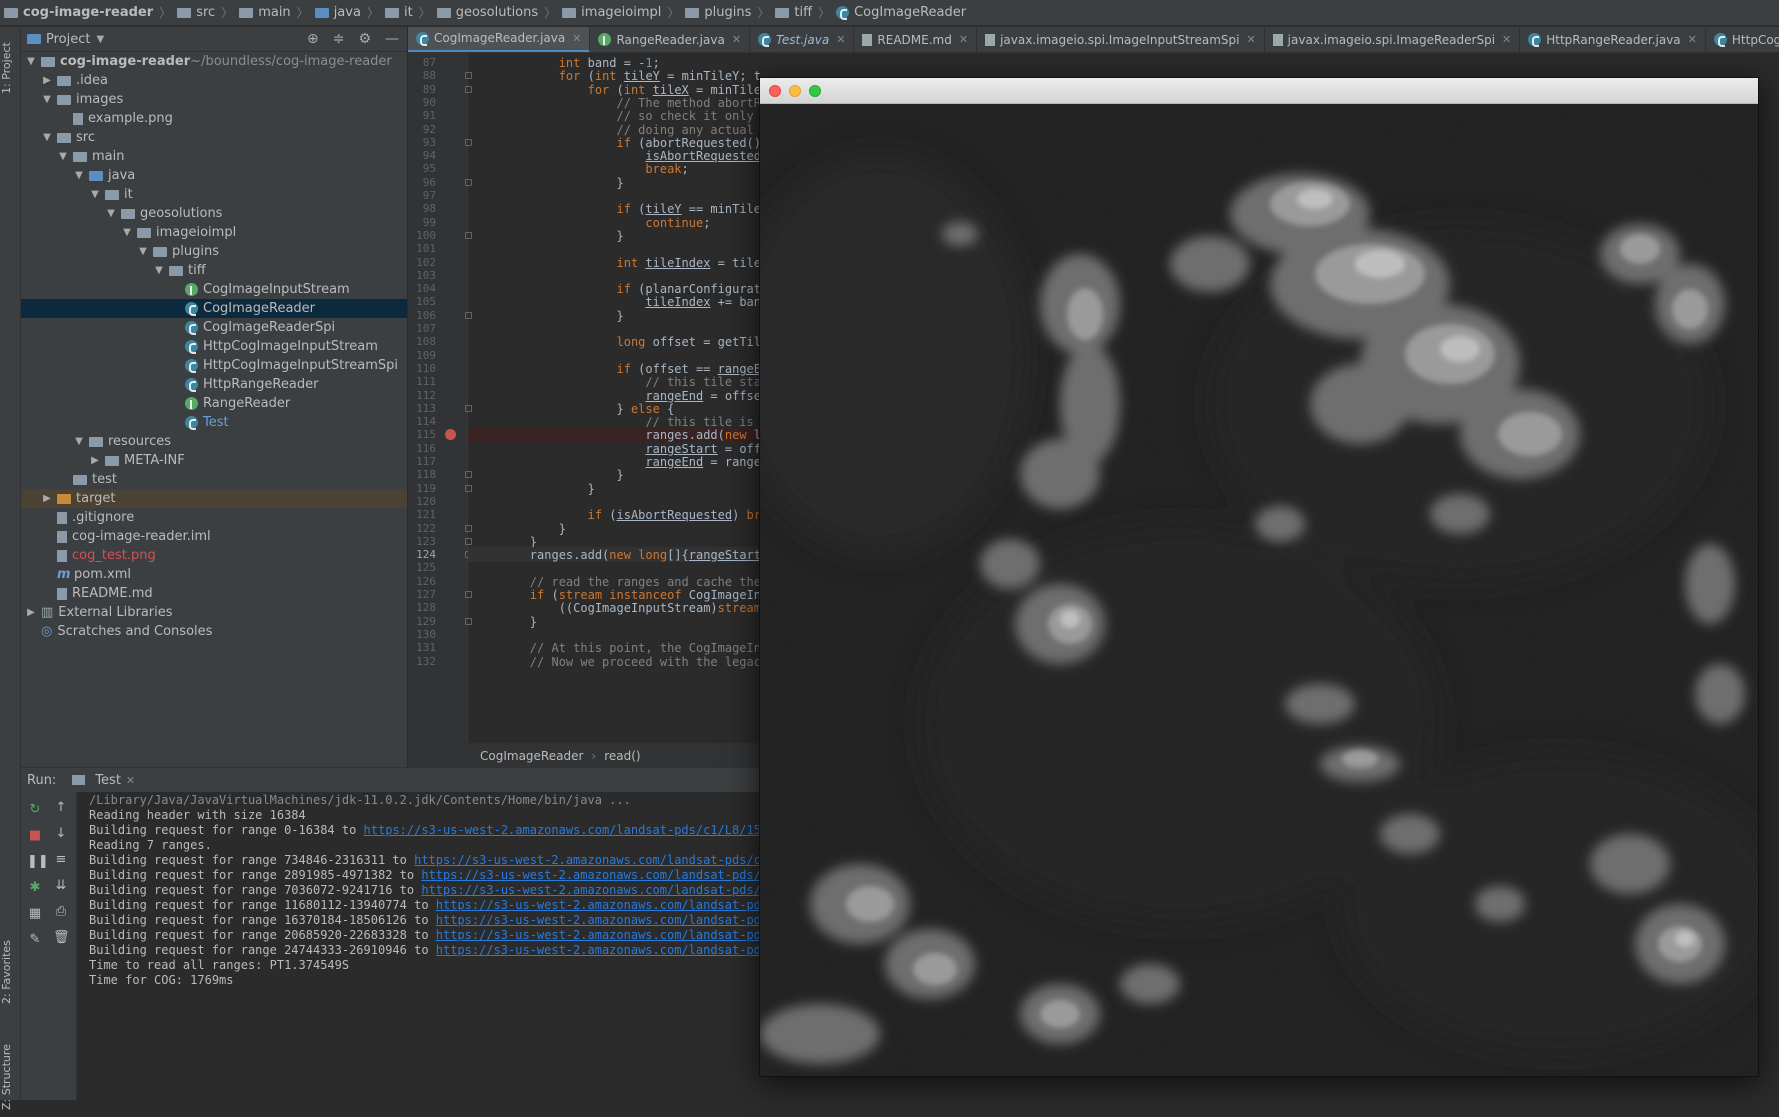 This screenshot has height=1117, width=1779. Describe the element at coordinates (616, 515) in the screenshot. I see `code-line: if (isAbortRequested) break;` at that location.